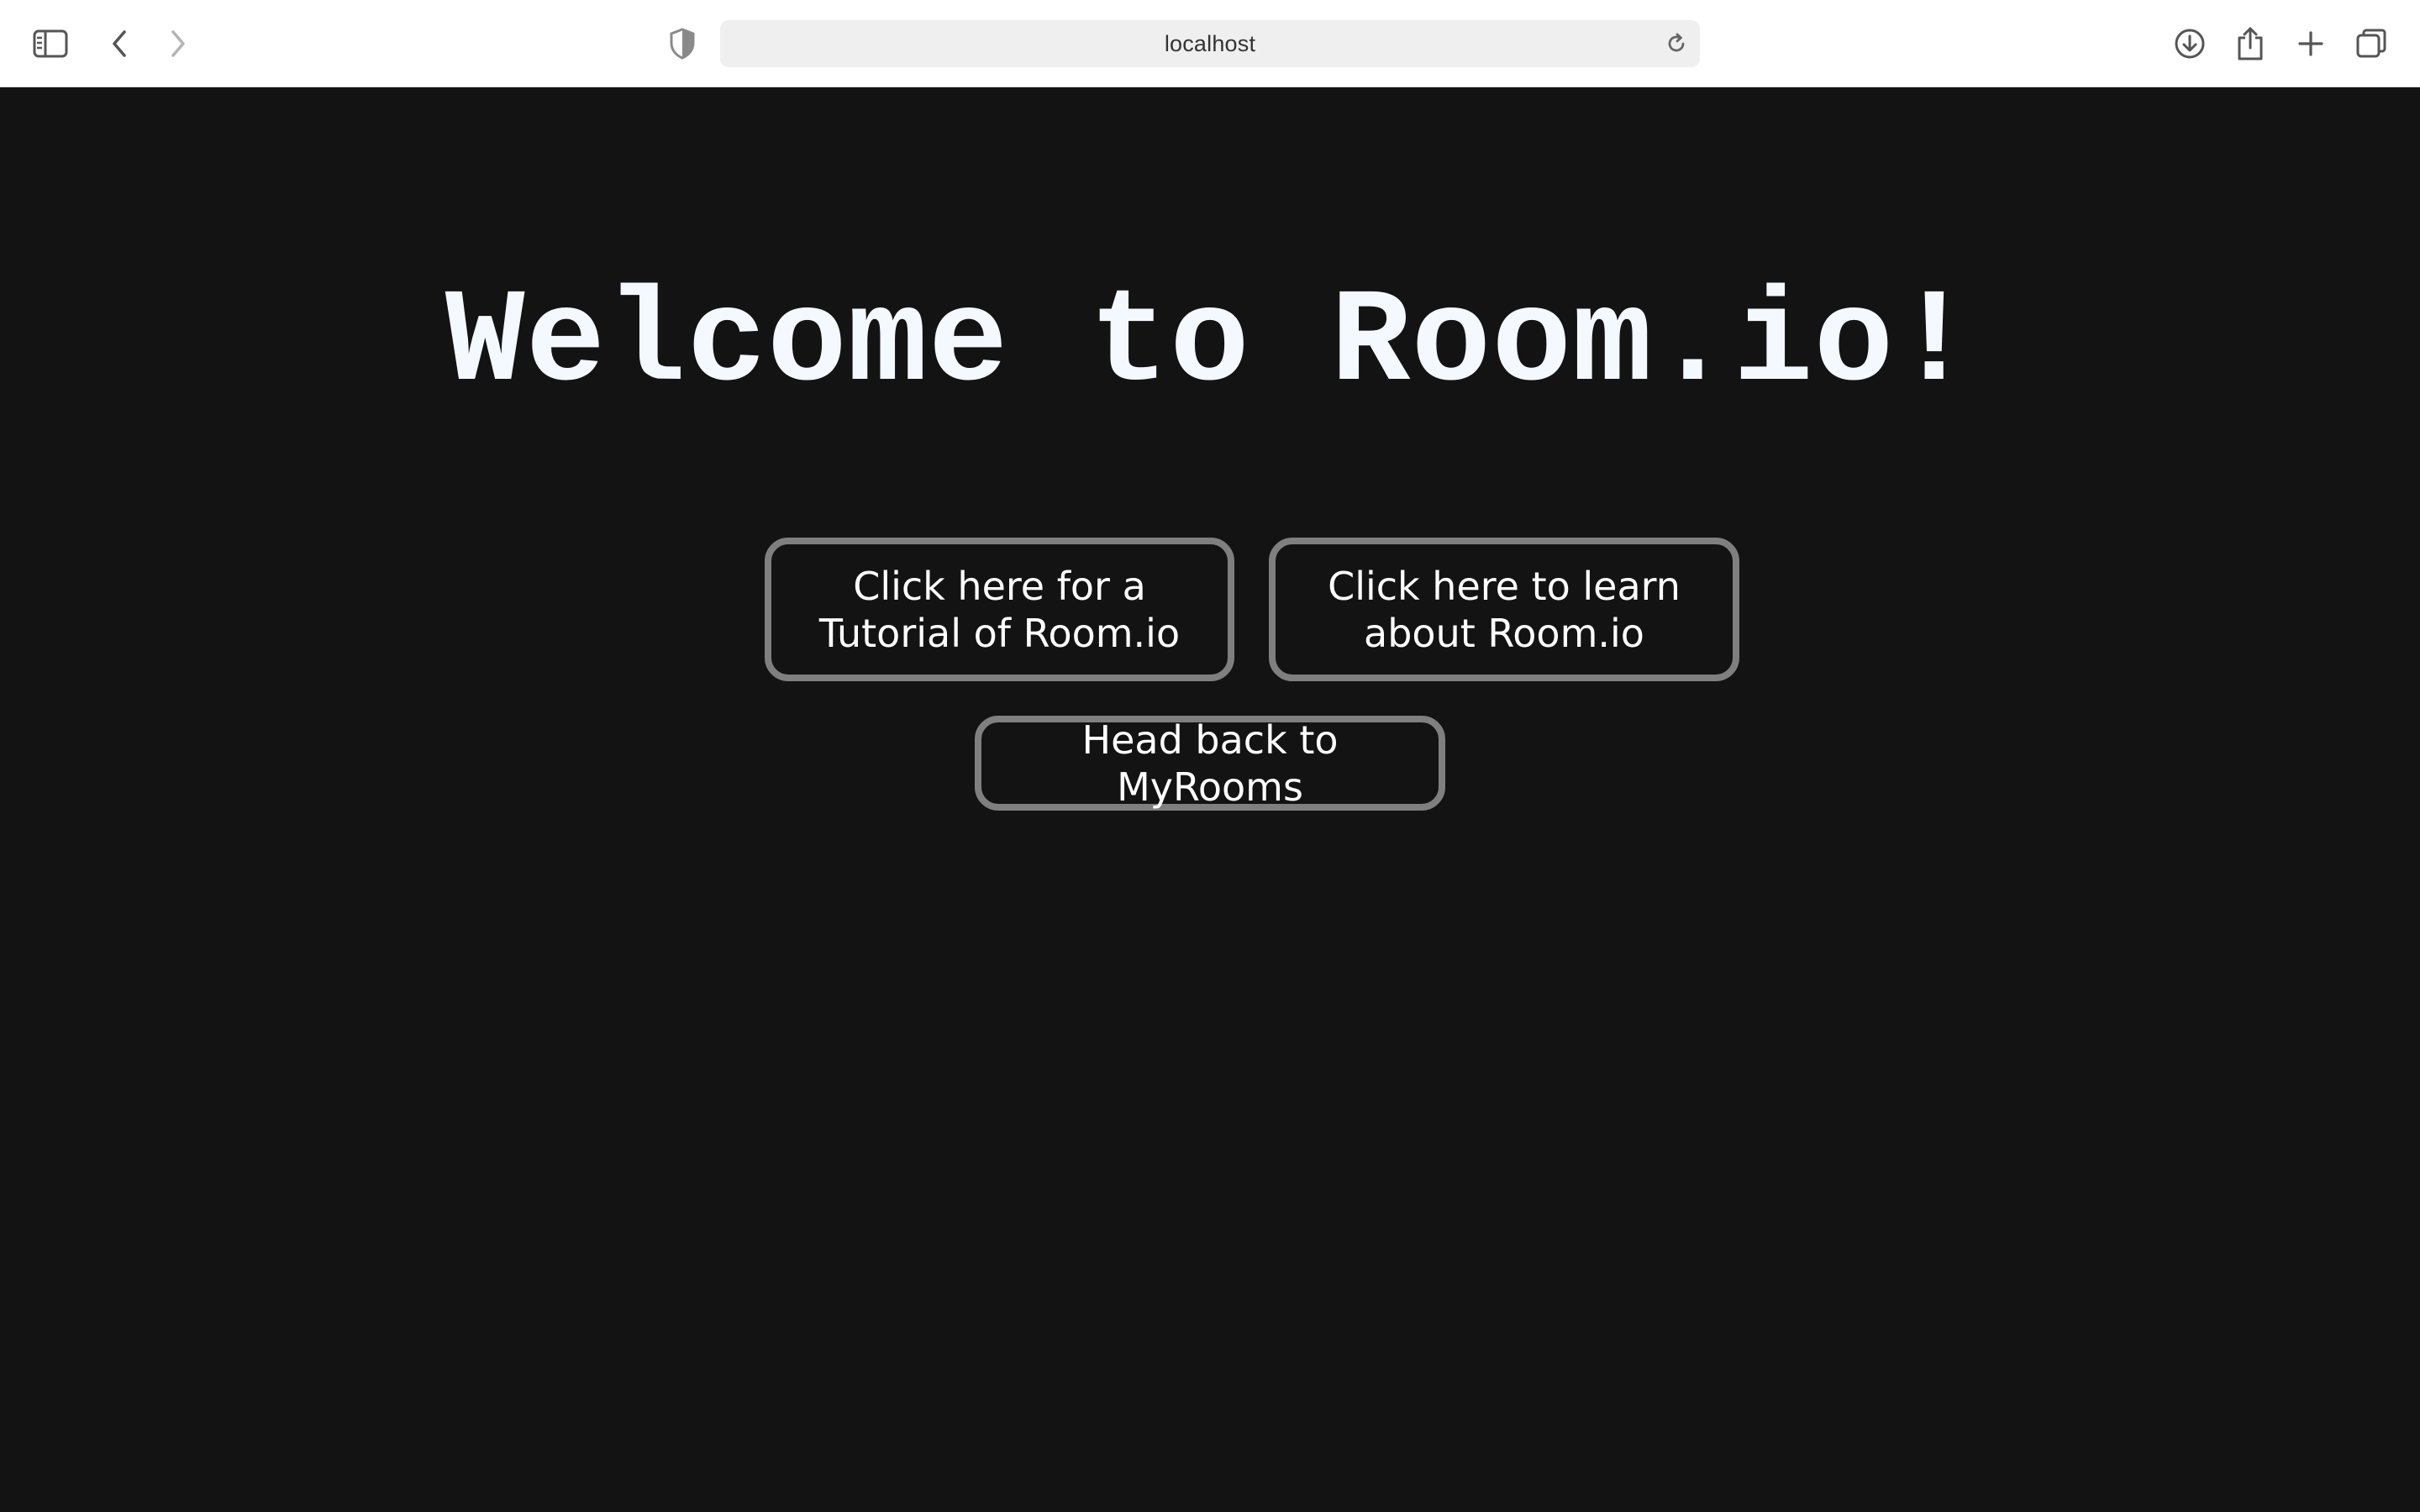 The width and height of the screenshot is (2420, 1512). Describe the element at coordinates (51, 44) in the screenshot. I see `sidebar-icon` at that location.